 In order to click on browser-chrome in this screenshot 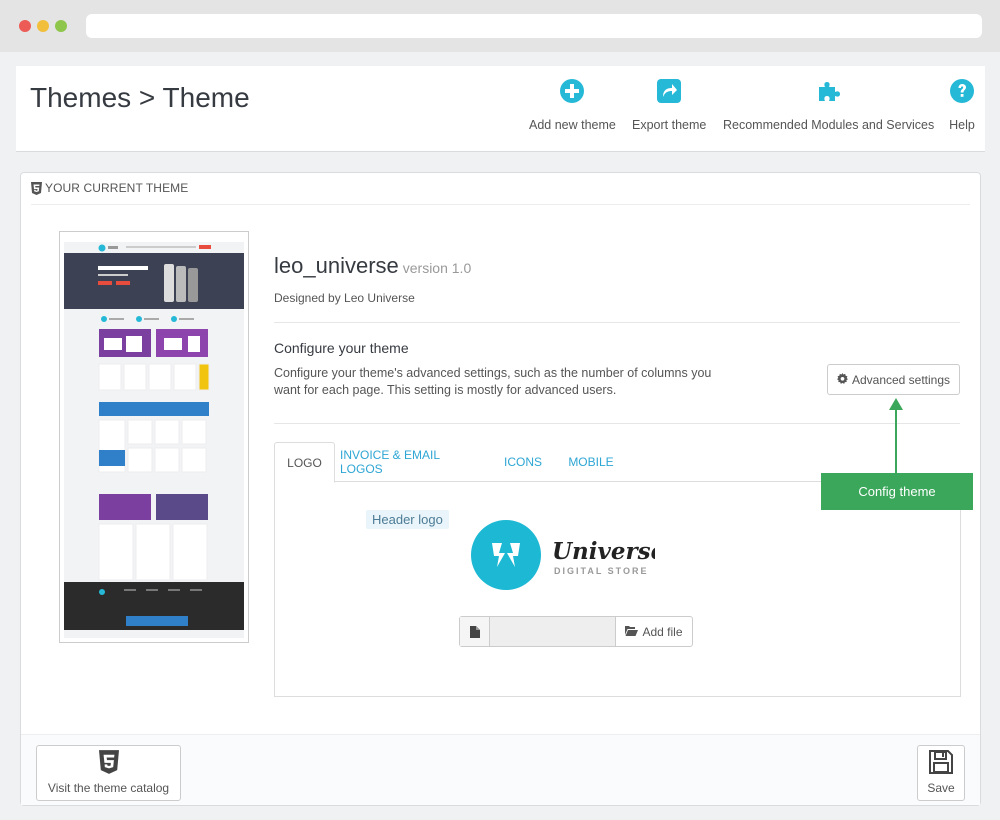, I will do `click(500, 26)`.